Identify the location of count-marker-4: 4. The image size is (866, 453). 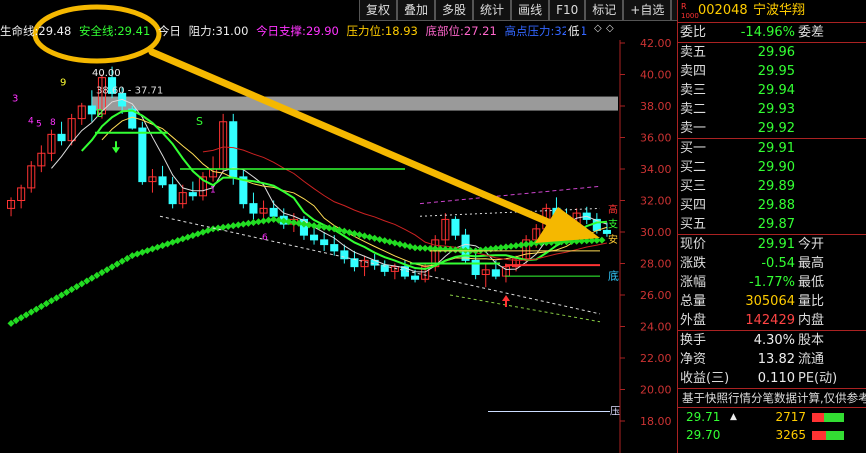
(31, 121).